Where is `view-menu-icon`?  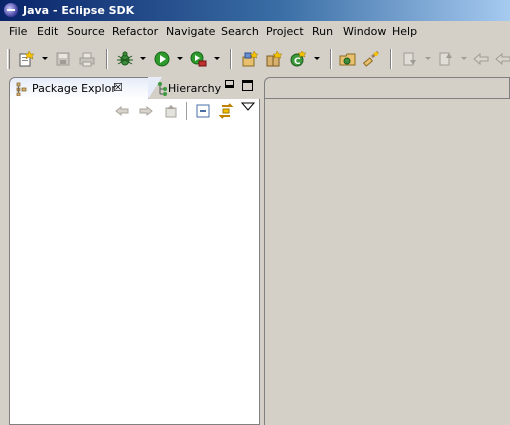
view-menu-icon is located at coordinates (248, 110).